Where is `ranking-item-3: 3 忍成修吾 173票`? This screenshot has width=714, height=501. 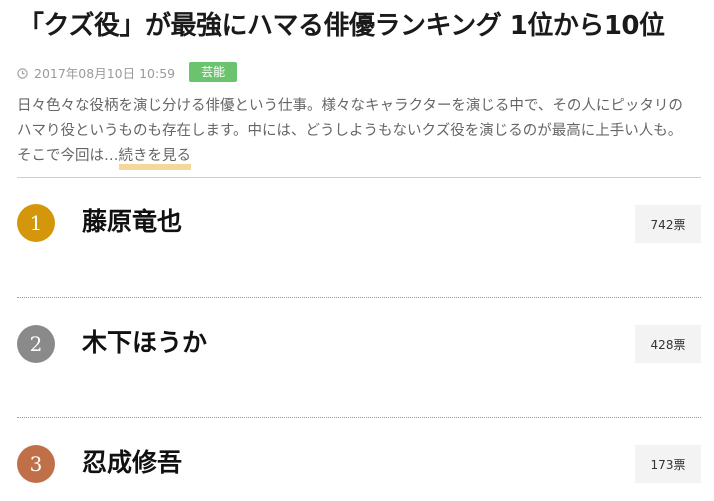 ranking-item-3: 3 忍成修吾 173票 is located at coordinates (359, 471).